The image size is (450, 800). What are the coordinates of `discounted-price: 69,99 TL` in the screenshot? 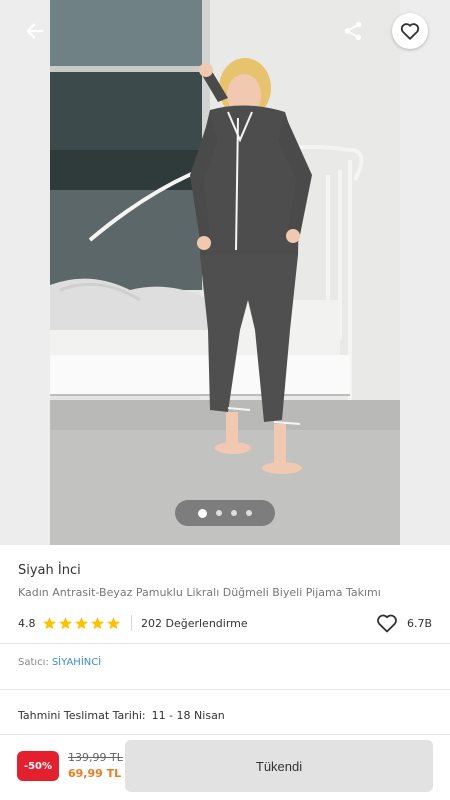 It's located at (95, 773).